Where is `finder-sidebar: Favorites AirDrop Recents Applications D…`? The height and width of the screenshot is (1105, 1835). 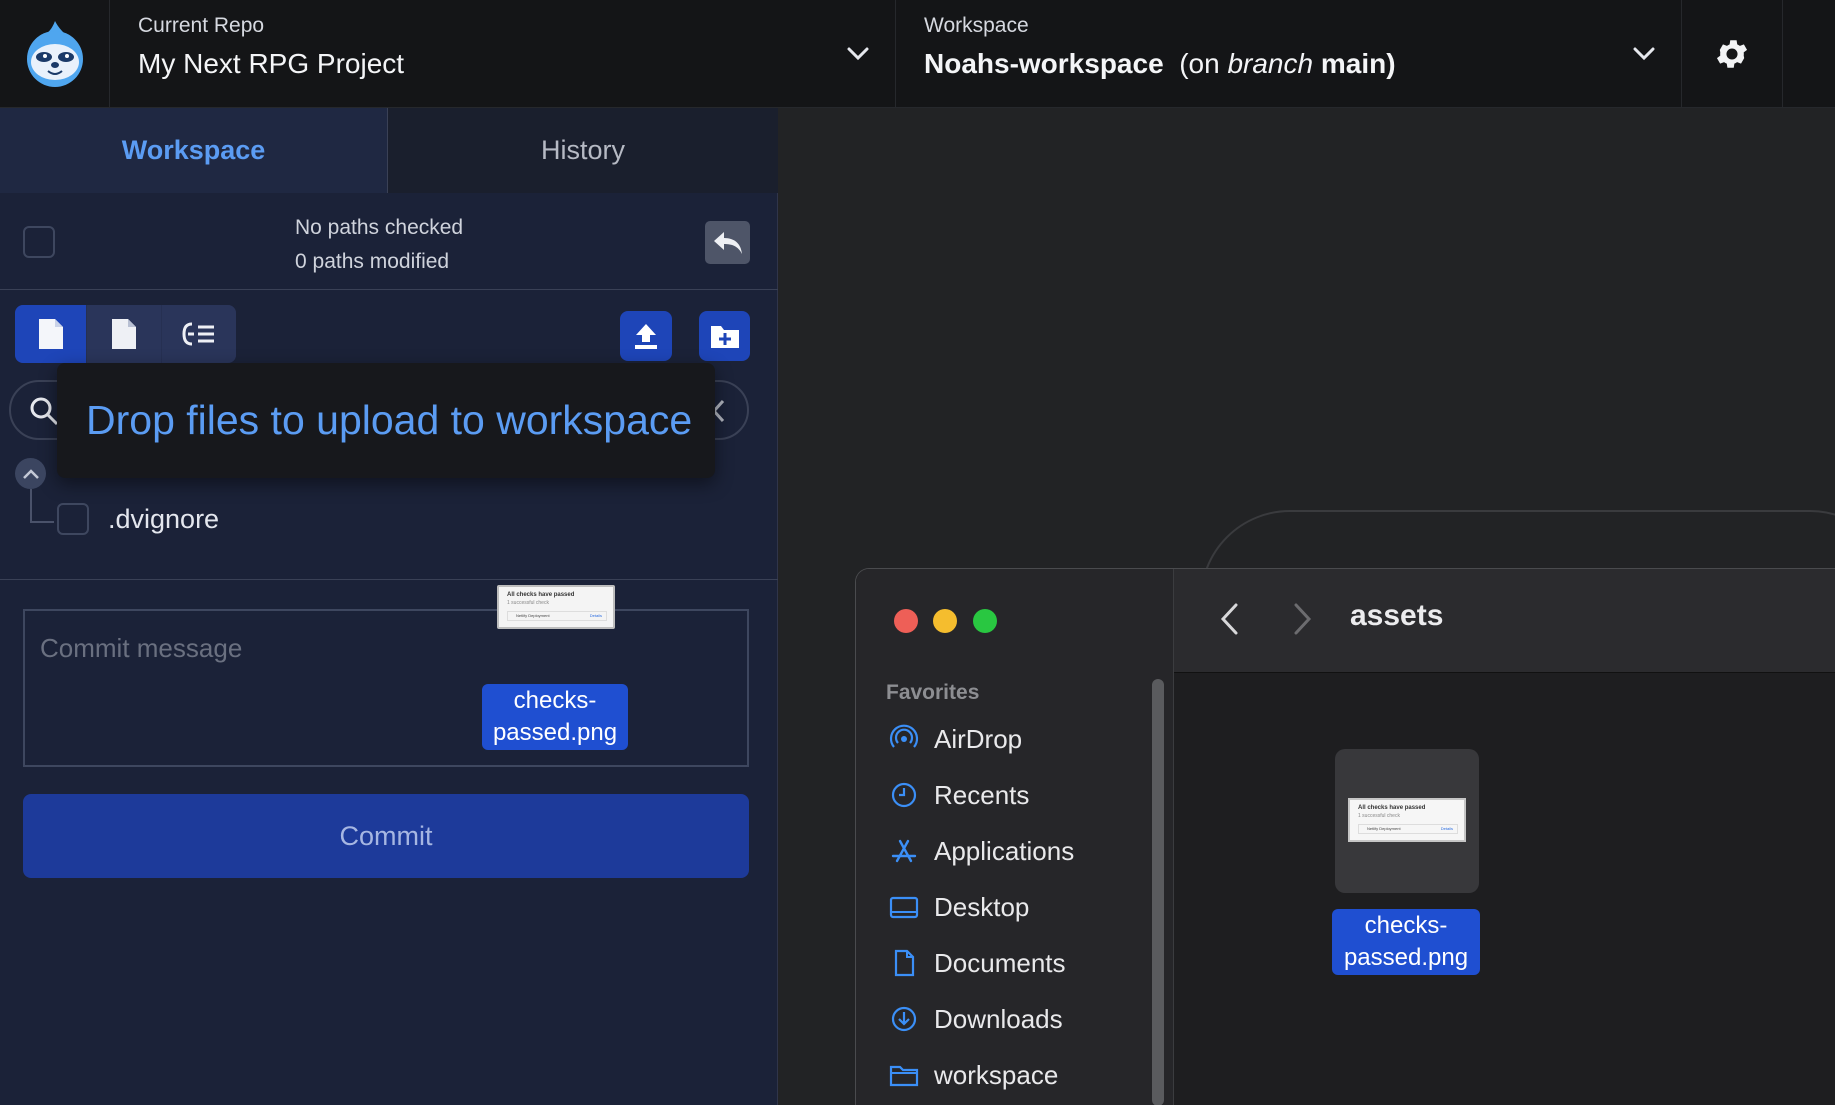
finder-sidebar: Favorites AirDrop Recents Applications D… is located at coordinates (1015, 837).